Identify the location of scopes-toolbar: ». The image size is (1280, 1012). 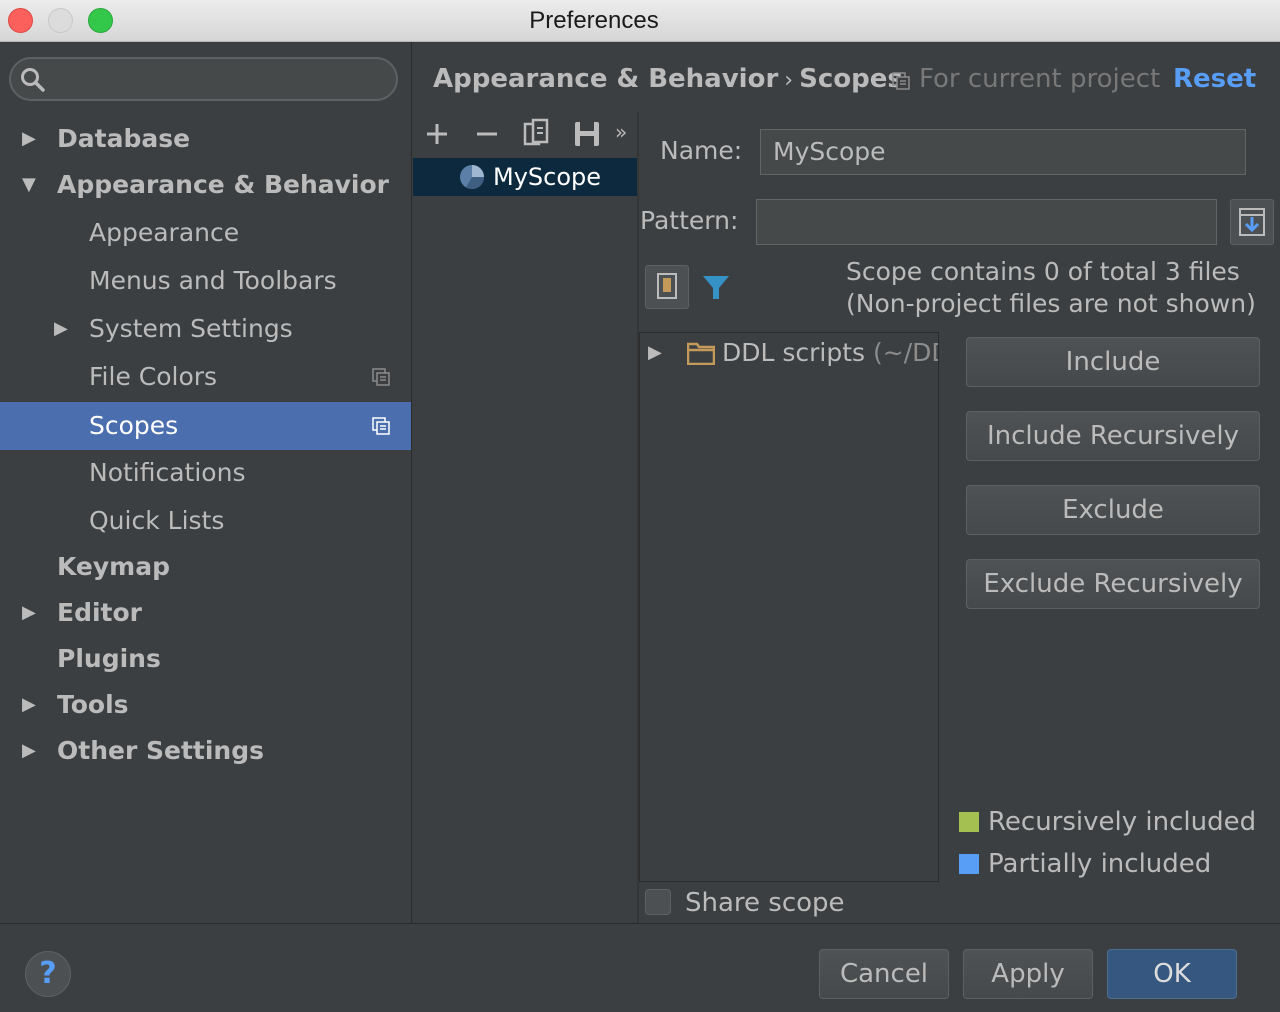
(525, 135).